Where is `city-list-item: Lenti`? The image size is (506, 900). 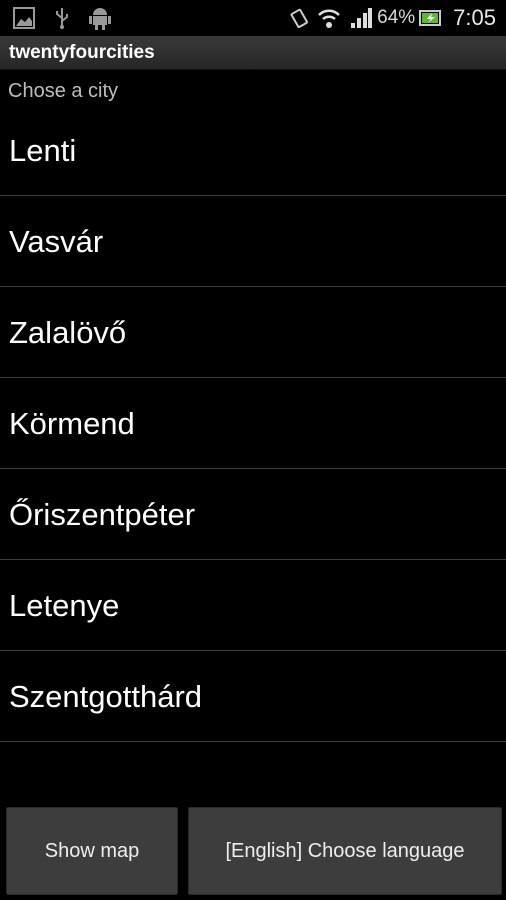
city-list-item: Lenti is located at coordinates (253, 150).